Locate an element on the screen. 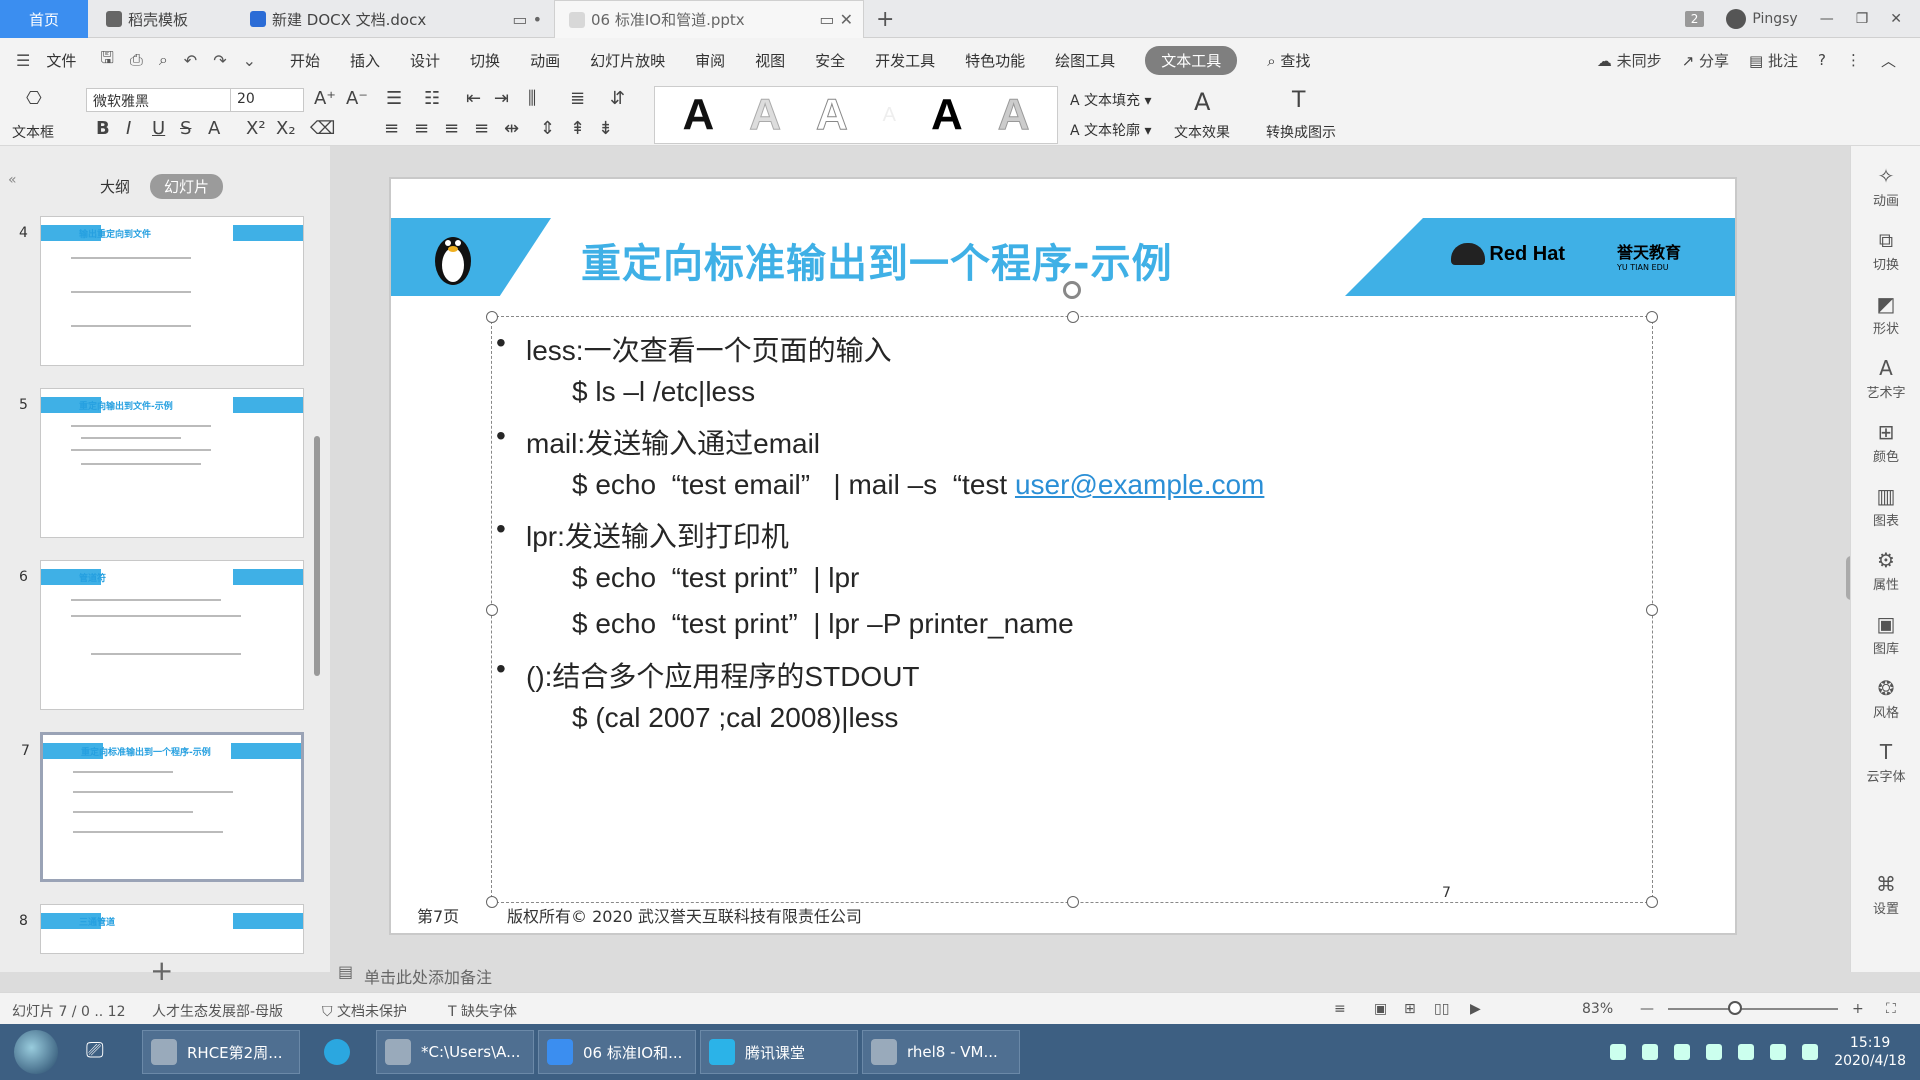 Image resolution: width=1920 pixels, height=1080 pixels. subscript-icon: X₂ is located at coordinates (286, 128).